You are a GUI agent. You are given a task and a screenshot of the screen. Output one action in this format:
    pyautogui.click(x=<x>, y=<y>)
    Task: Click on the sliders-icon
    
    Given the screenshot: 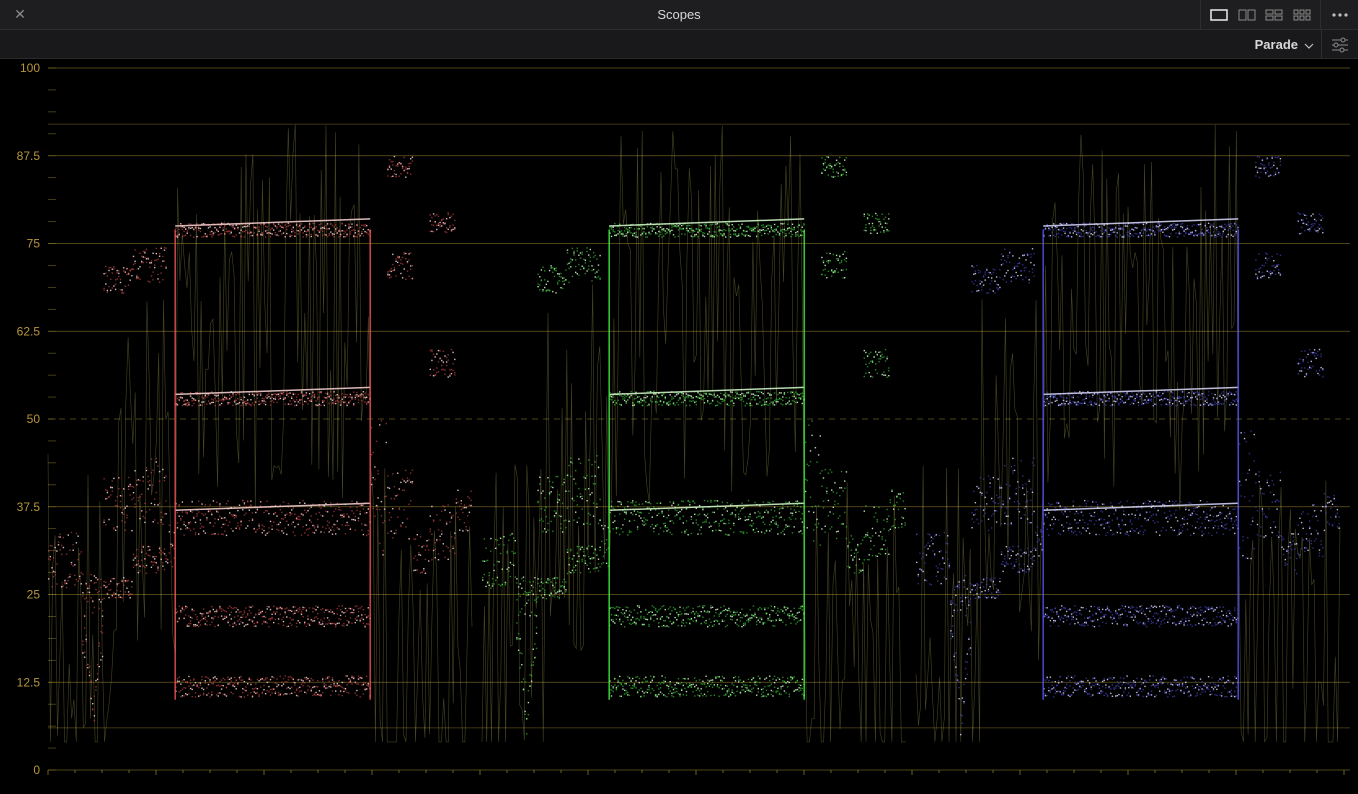 What is the action you would take?
    pyautogui.click(x=1339, y=44)
    